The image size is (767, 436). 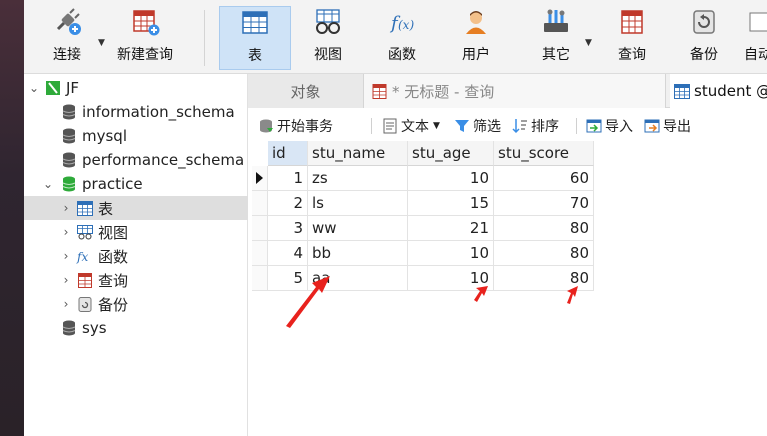 What do you see at coordinates (594, 126) in the screenshot?
I see `import-icon` at bounding box center [594, 126].